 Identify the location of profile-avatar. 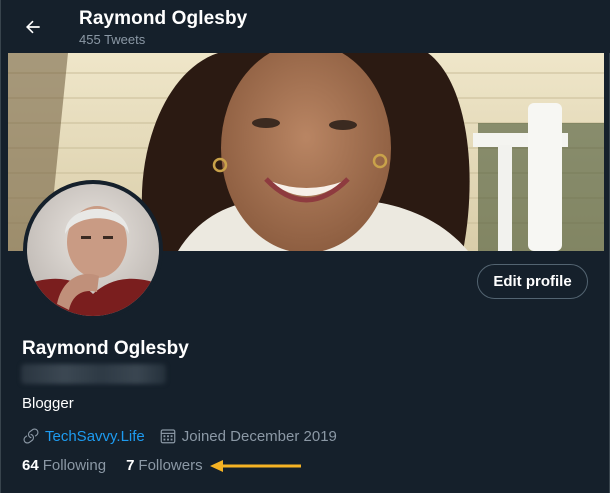
(93, 250).